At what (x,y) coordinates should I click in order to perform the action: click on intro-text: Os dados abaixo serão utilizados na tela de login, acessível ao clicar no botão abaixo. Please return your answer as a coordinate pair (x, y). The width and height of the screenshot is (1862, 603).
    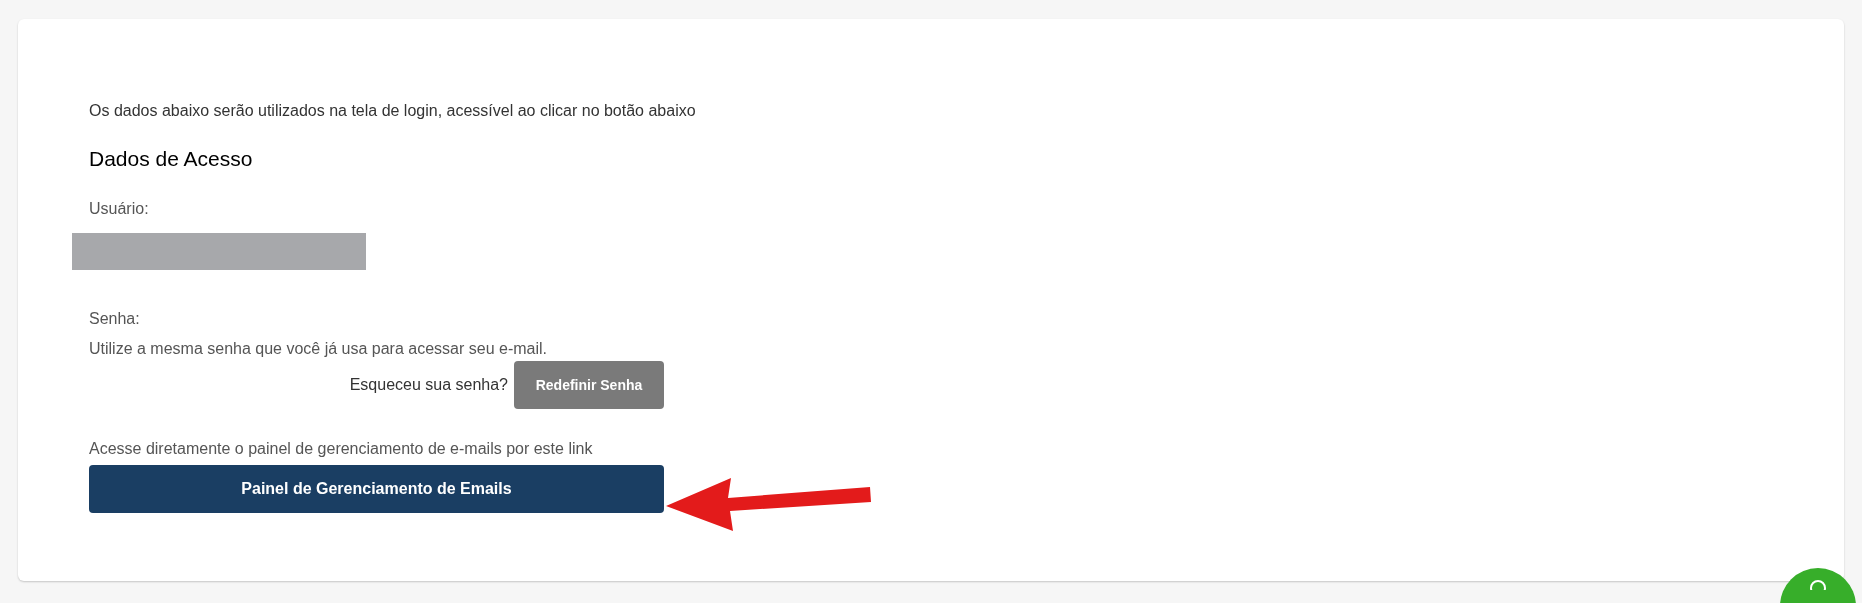
    Looking at the image, I should click on (392, 111).